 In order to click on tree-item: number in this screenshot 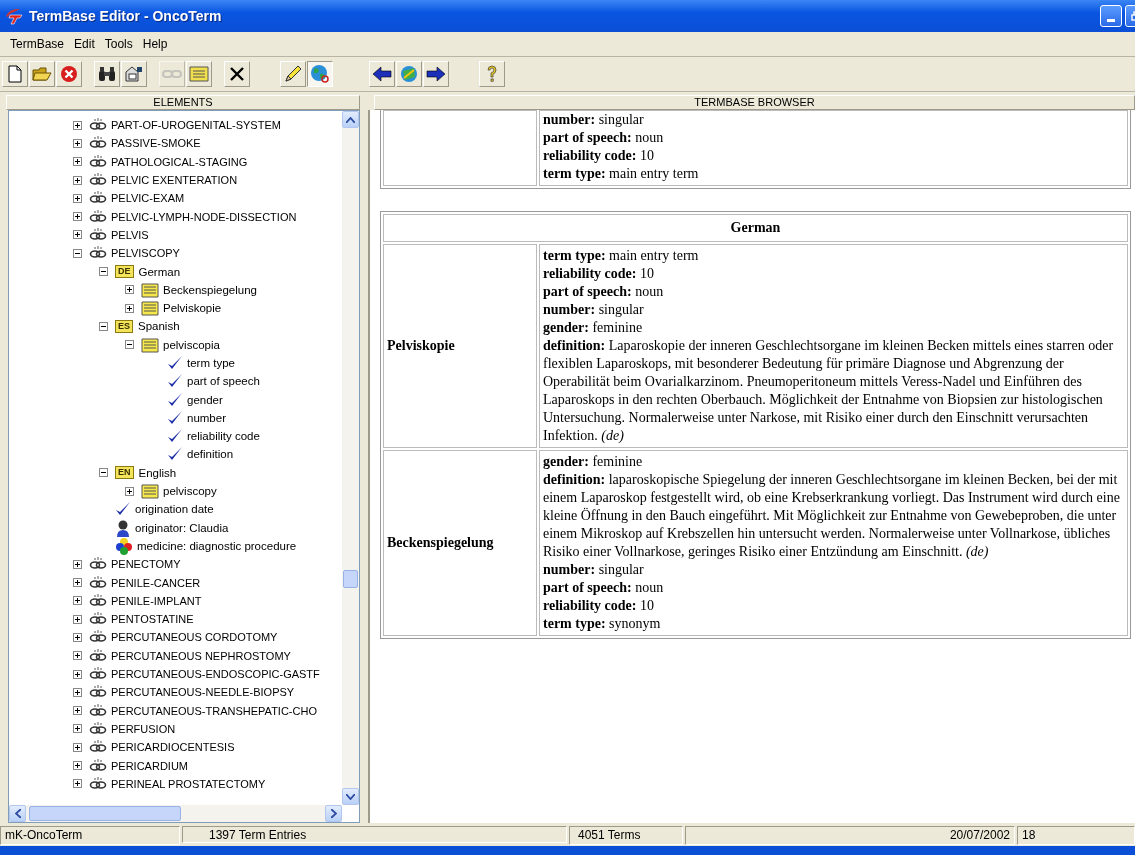, I will do `click(206, 417)`.